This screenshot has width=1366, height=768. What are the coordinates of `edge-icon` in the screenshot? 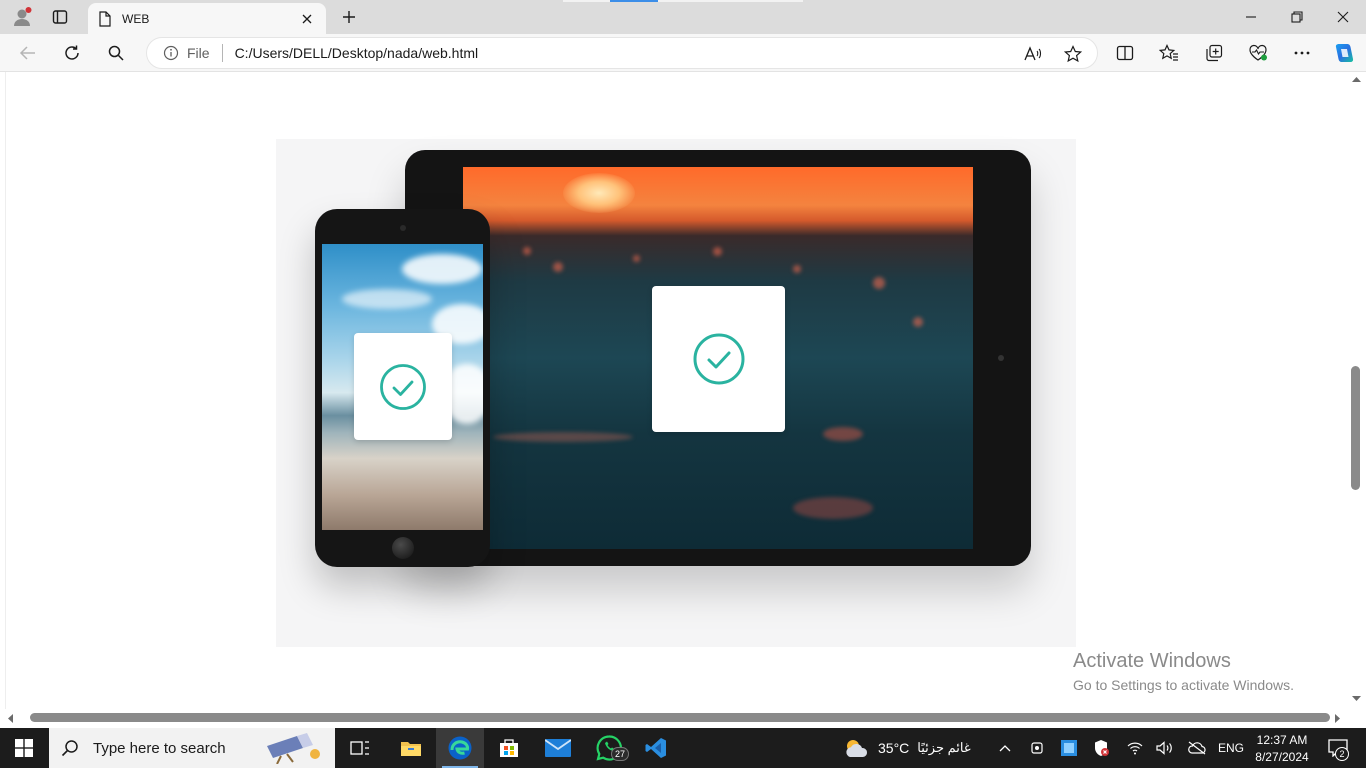 It's located at (460, 748).